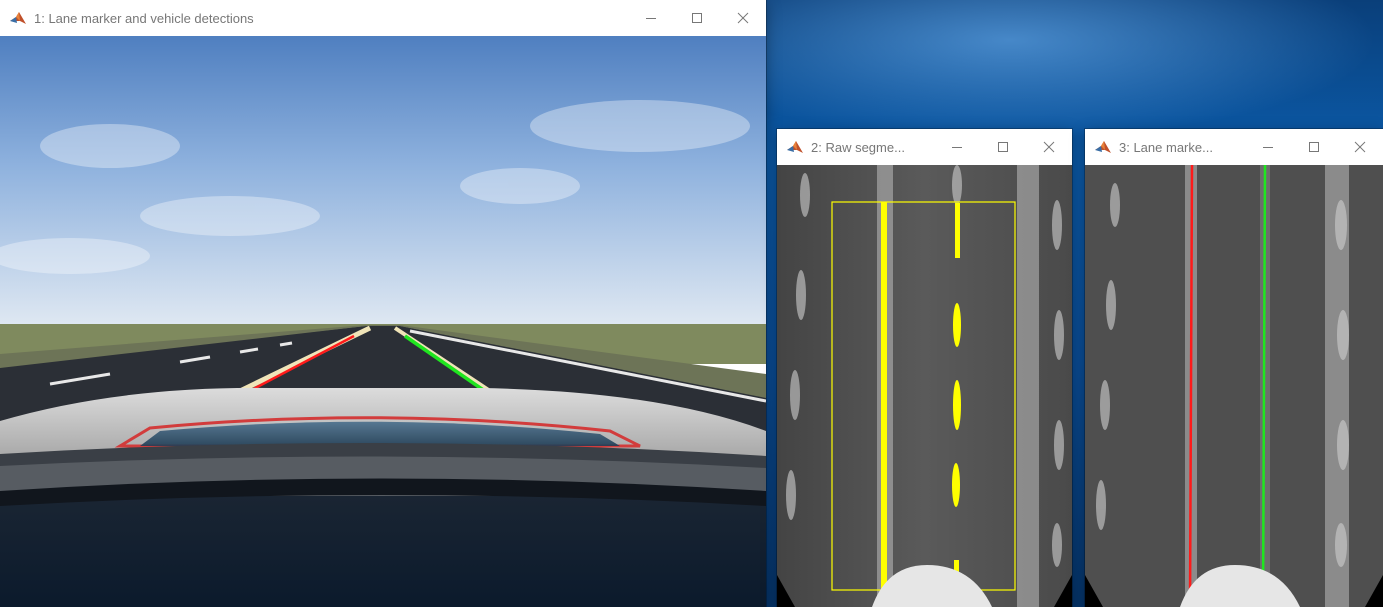  Describe the element at coordinates (383, 18) in the screenshot. I see `title-bar: 1: Lane marker and vehicle detections` at that location.